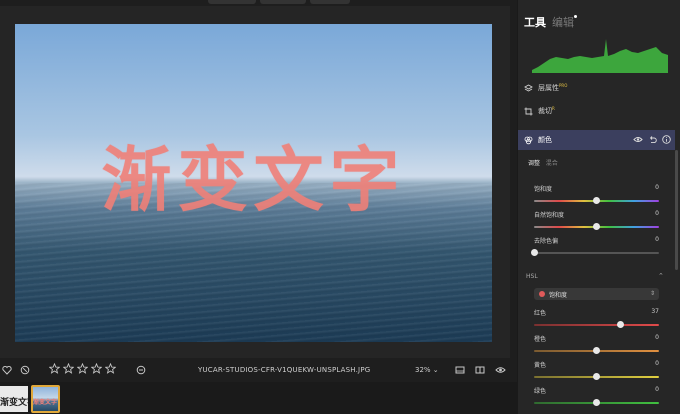 The height and width of the screenshot is (414, 680). What do you see at coordinates (549, 215) in the screenshot?
I see `vibrance-label: 自然饱和度` at bounding box center [549, 215].